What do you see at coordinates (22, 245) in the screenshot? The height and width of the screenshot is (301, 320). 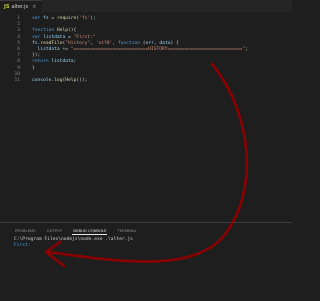 I see `debug-console-output: First:` at bounding box center [22, 245].